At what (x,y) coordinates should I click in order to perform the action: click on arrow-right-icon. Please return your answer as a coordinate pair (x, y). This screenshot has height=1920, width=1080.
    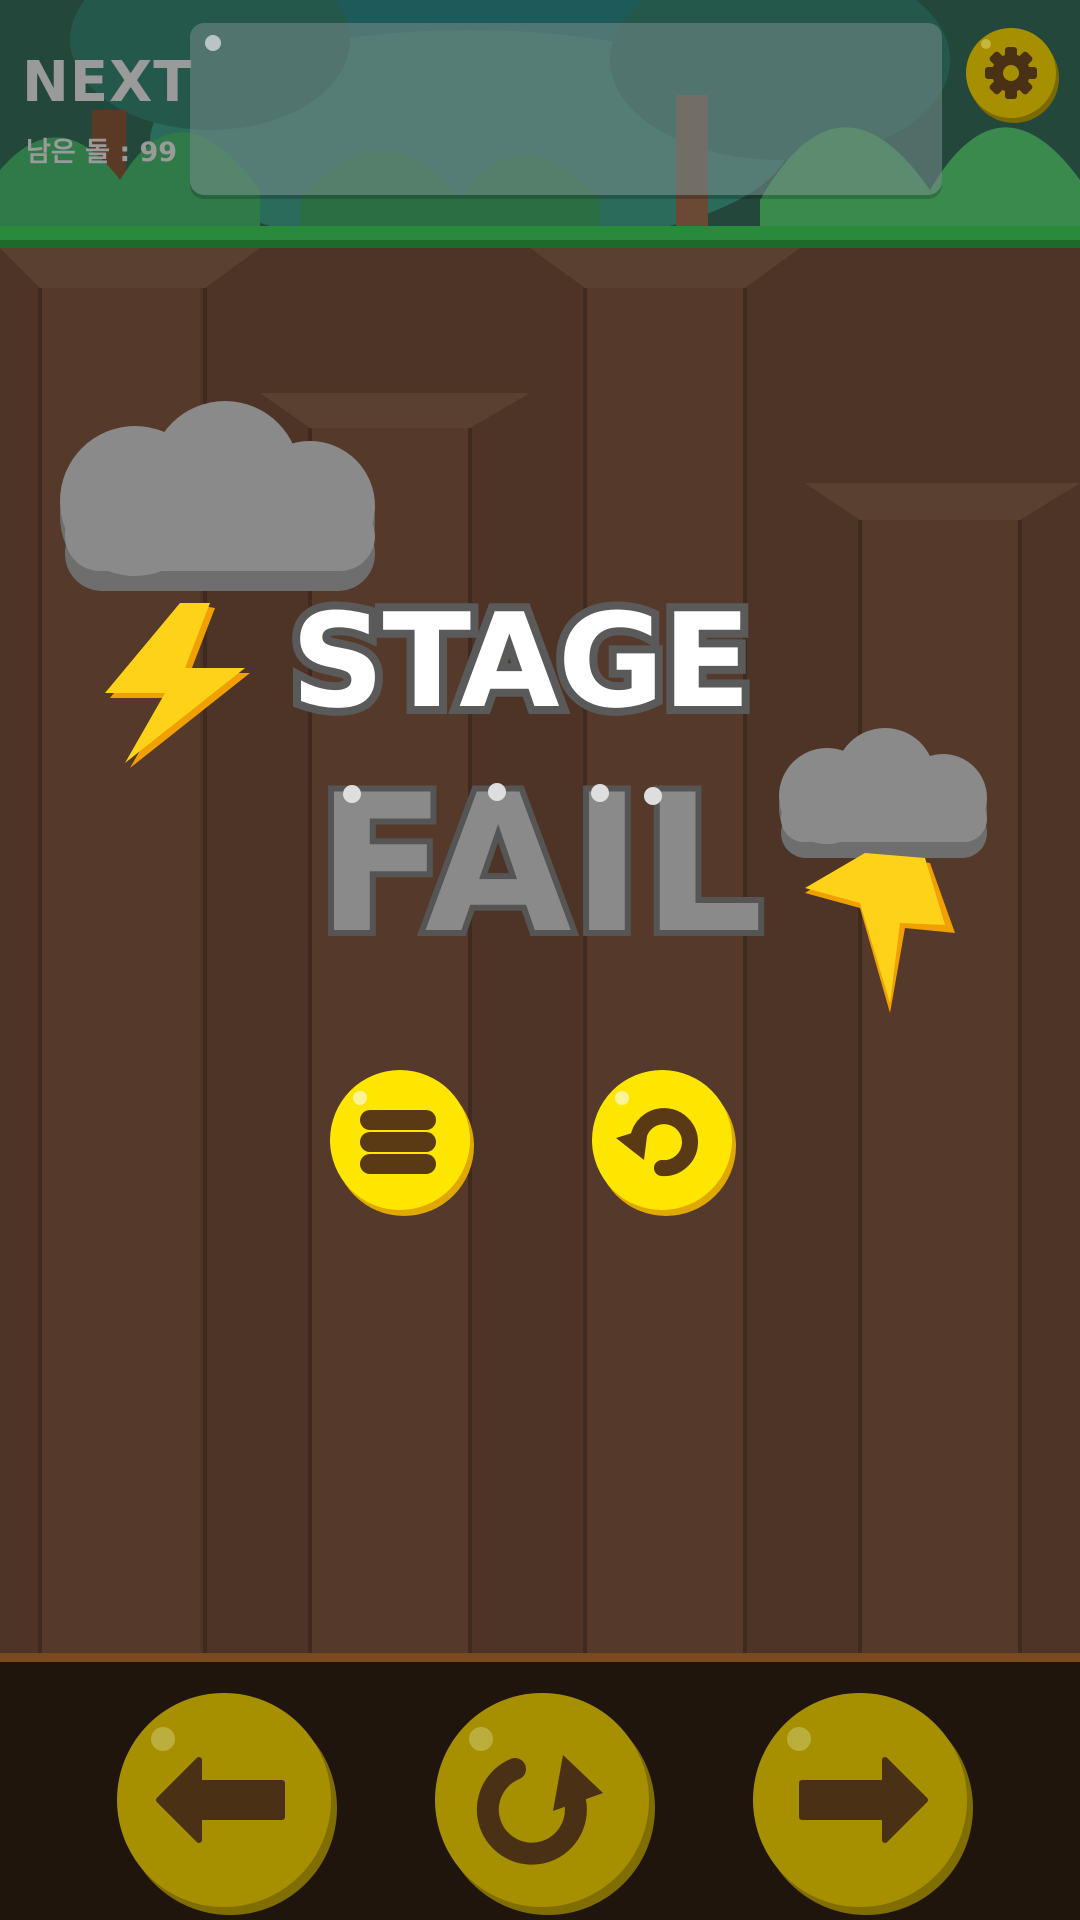
    Looking at the image, I should click on (863, 1800).